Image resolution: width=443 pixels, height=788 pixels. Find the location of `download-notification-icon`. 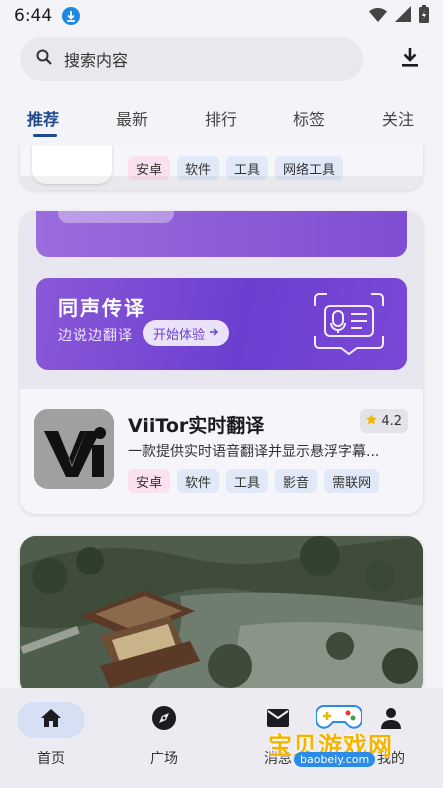

download-notification-icon is located at coordinates (71, 16).